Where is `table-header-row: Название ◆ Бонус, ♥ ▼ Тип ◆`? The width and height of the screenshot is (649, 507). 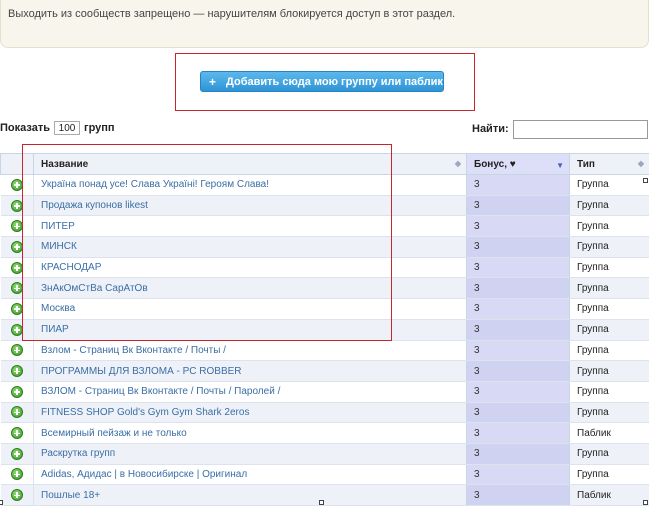
table-header-row: Название ◆ Бонус, ♥ ▼ Тип ◆ is located at coordinates (324, 164).